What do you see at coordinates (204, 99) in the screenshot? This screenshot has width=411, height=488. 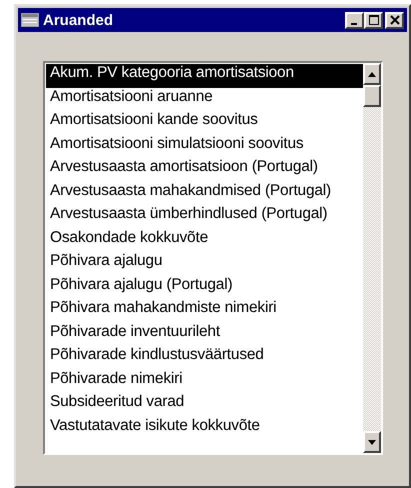 I see `list-item: Amortisatsiooni aruanne` at bounding box center [204, 99].